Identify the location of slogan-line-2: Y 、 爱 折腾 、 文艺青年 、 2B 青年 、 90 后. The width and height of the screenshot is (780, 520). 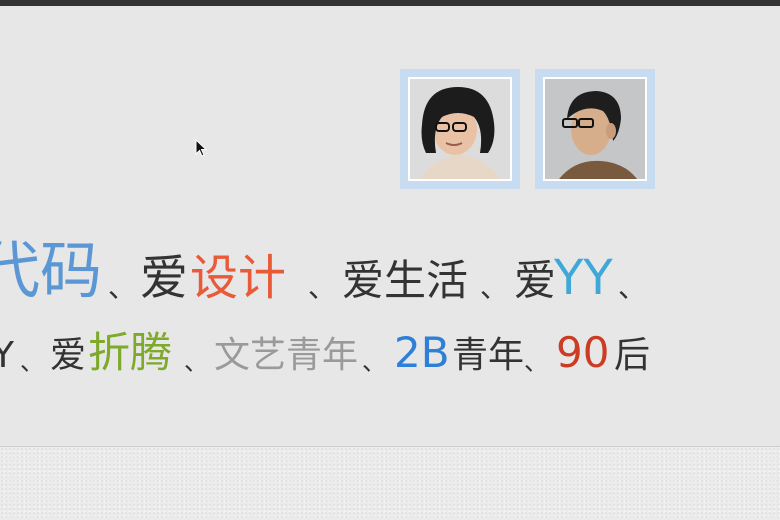
(390, 350).